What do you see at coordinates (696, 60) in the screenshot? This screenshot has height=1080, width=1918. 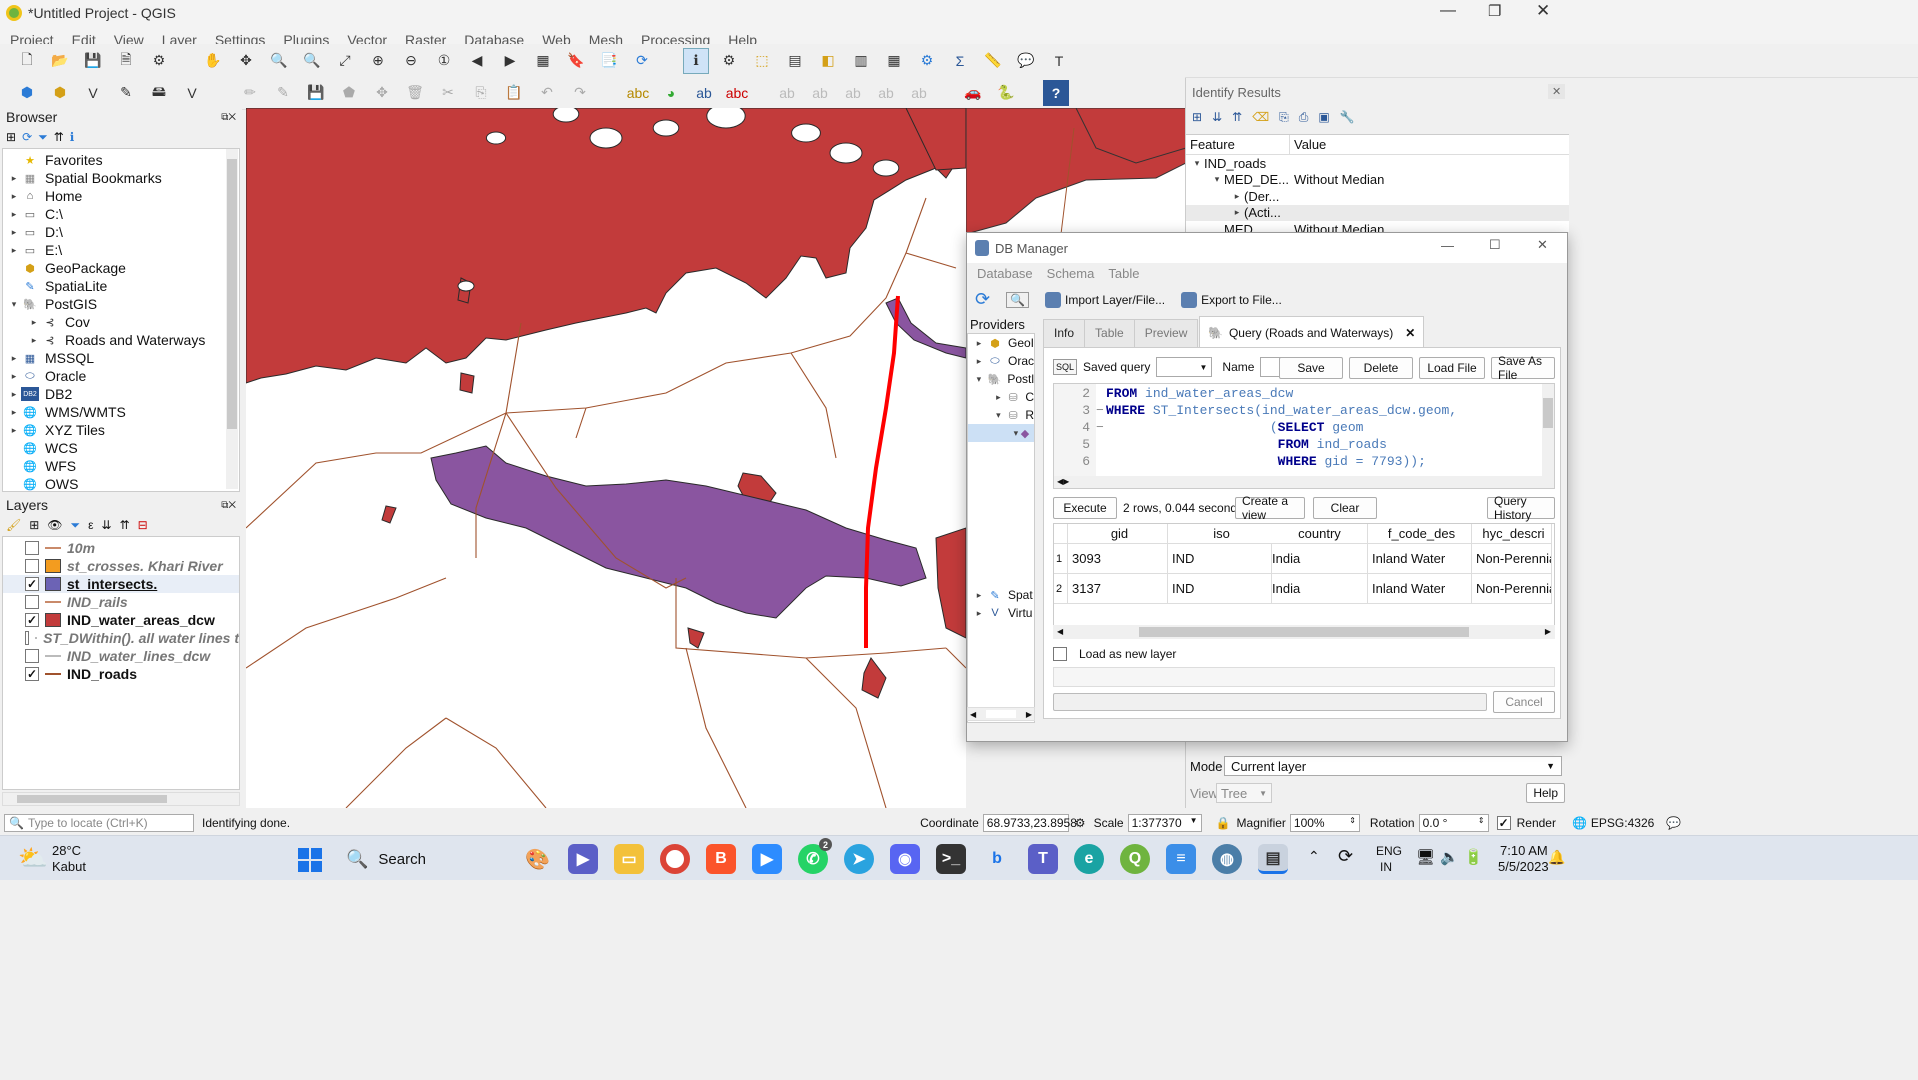 I see `identify-features-icon: ℹ` at bounding box center [696, 60].